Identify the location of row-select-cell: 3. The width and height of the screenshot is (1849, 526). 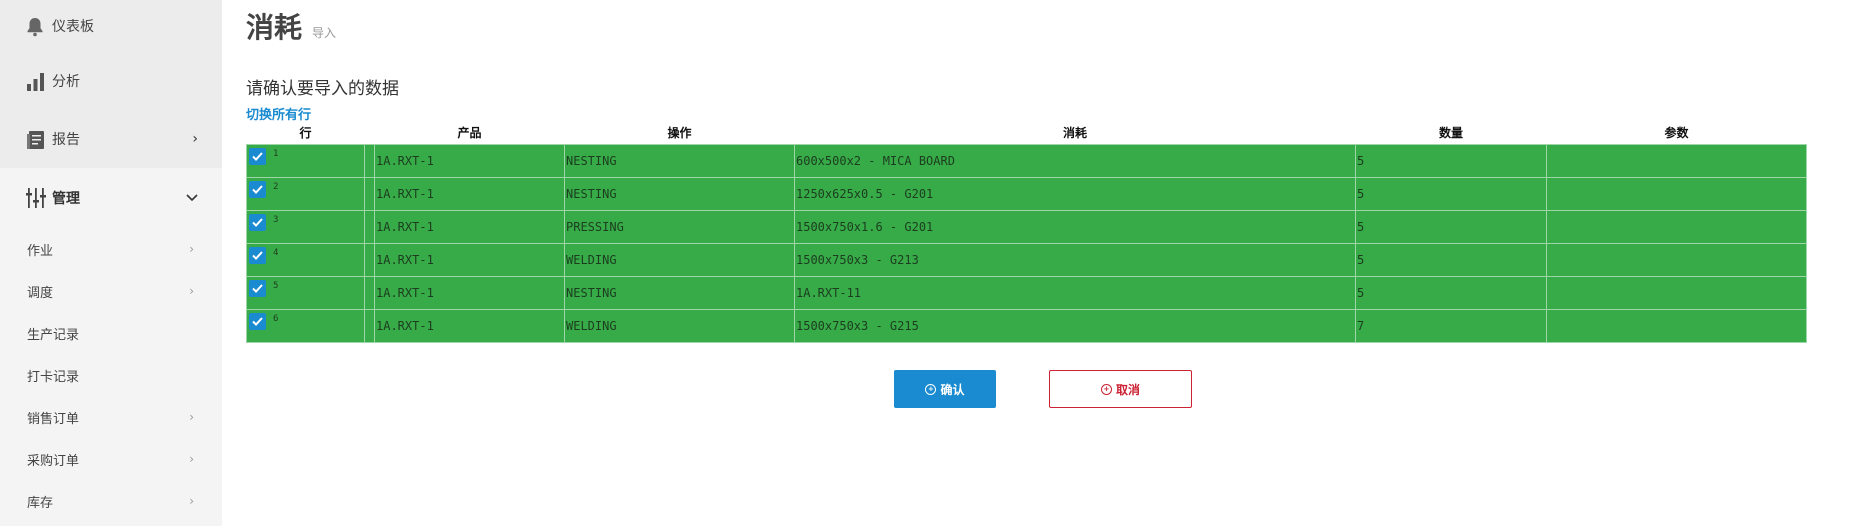
(305, 226).